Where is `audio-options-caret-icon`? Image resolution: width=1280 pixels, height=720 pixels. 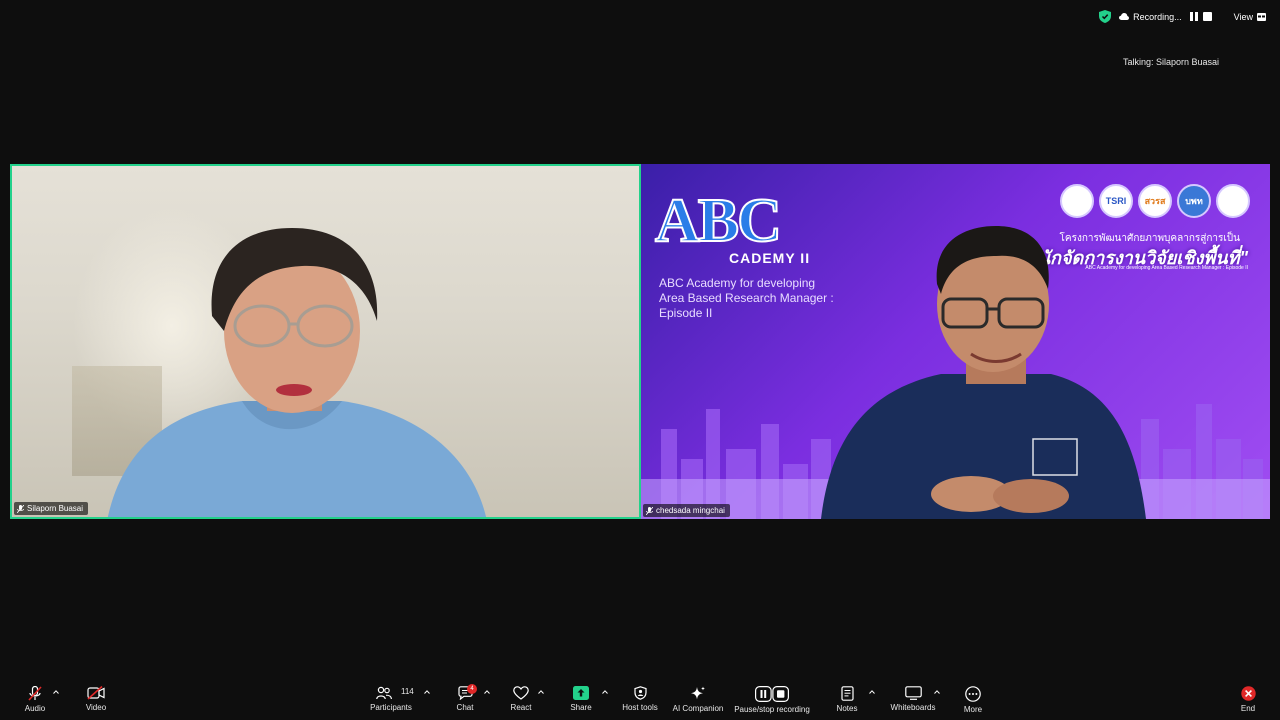 audio-options-caret-icon is located at coordinates (56, 692).